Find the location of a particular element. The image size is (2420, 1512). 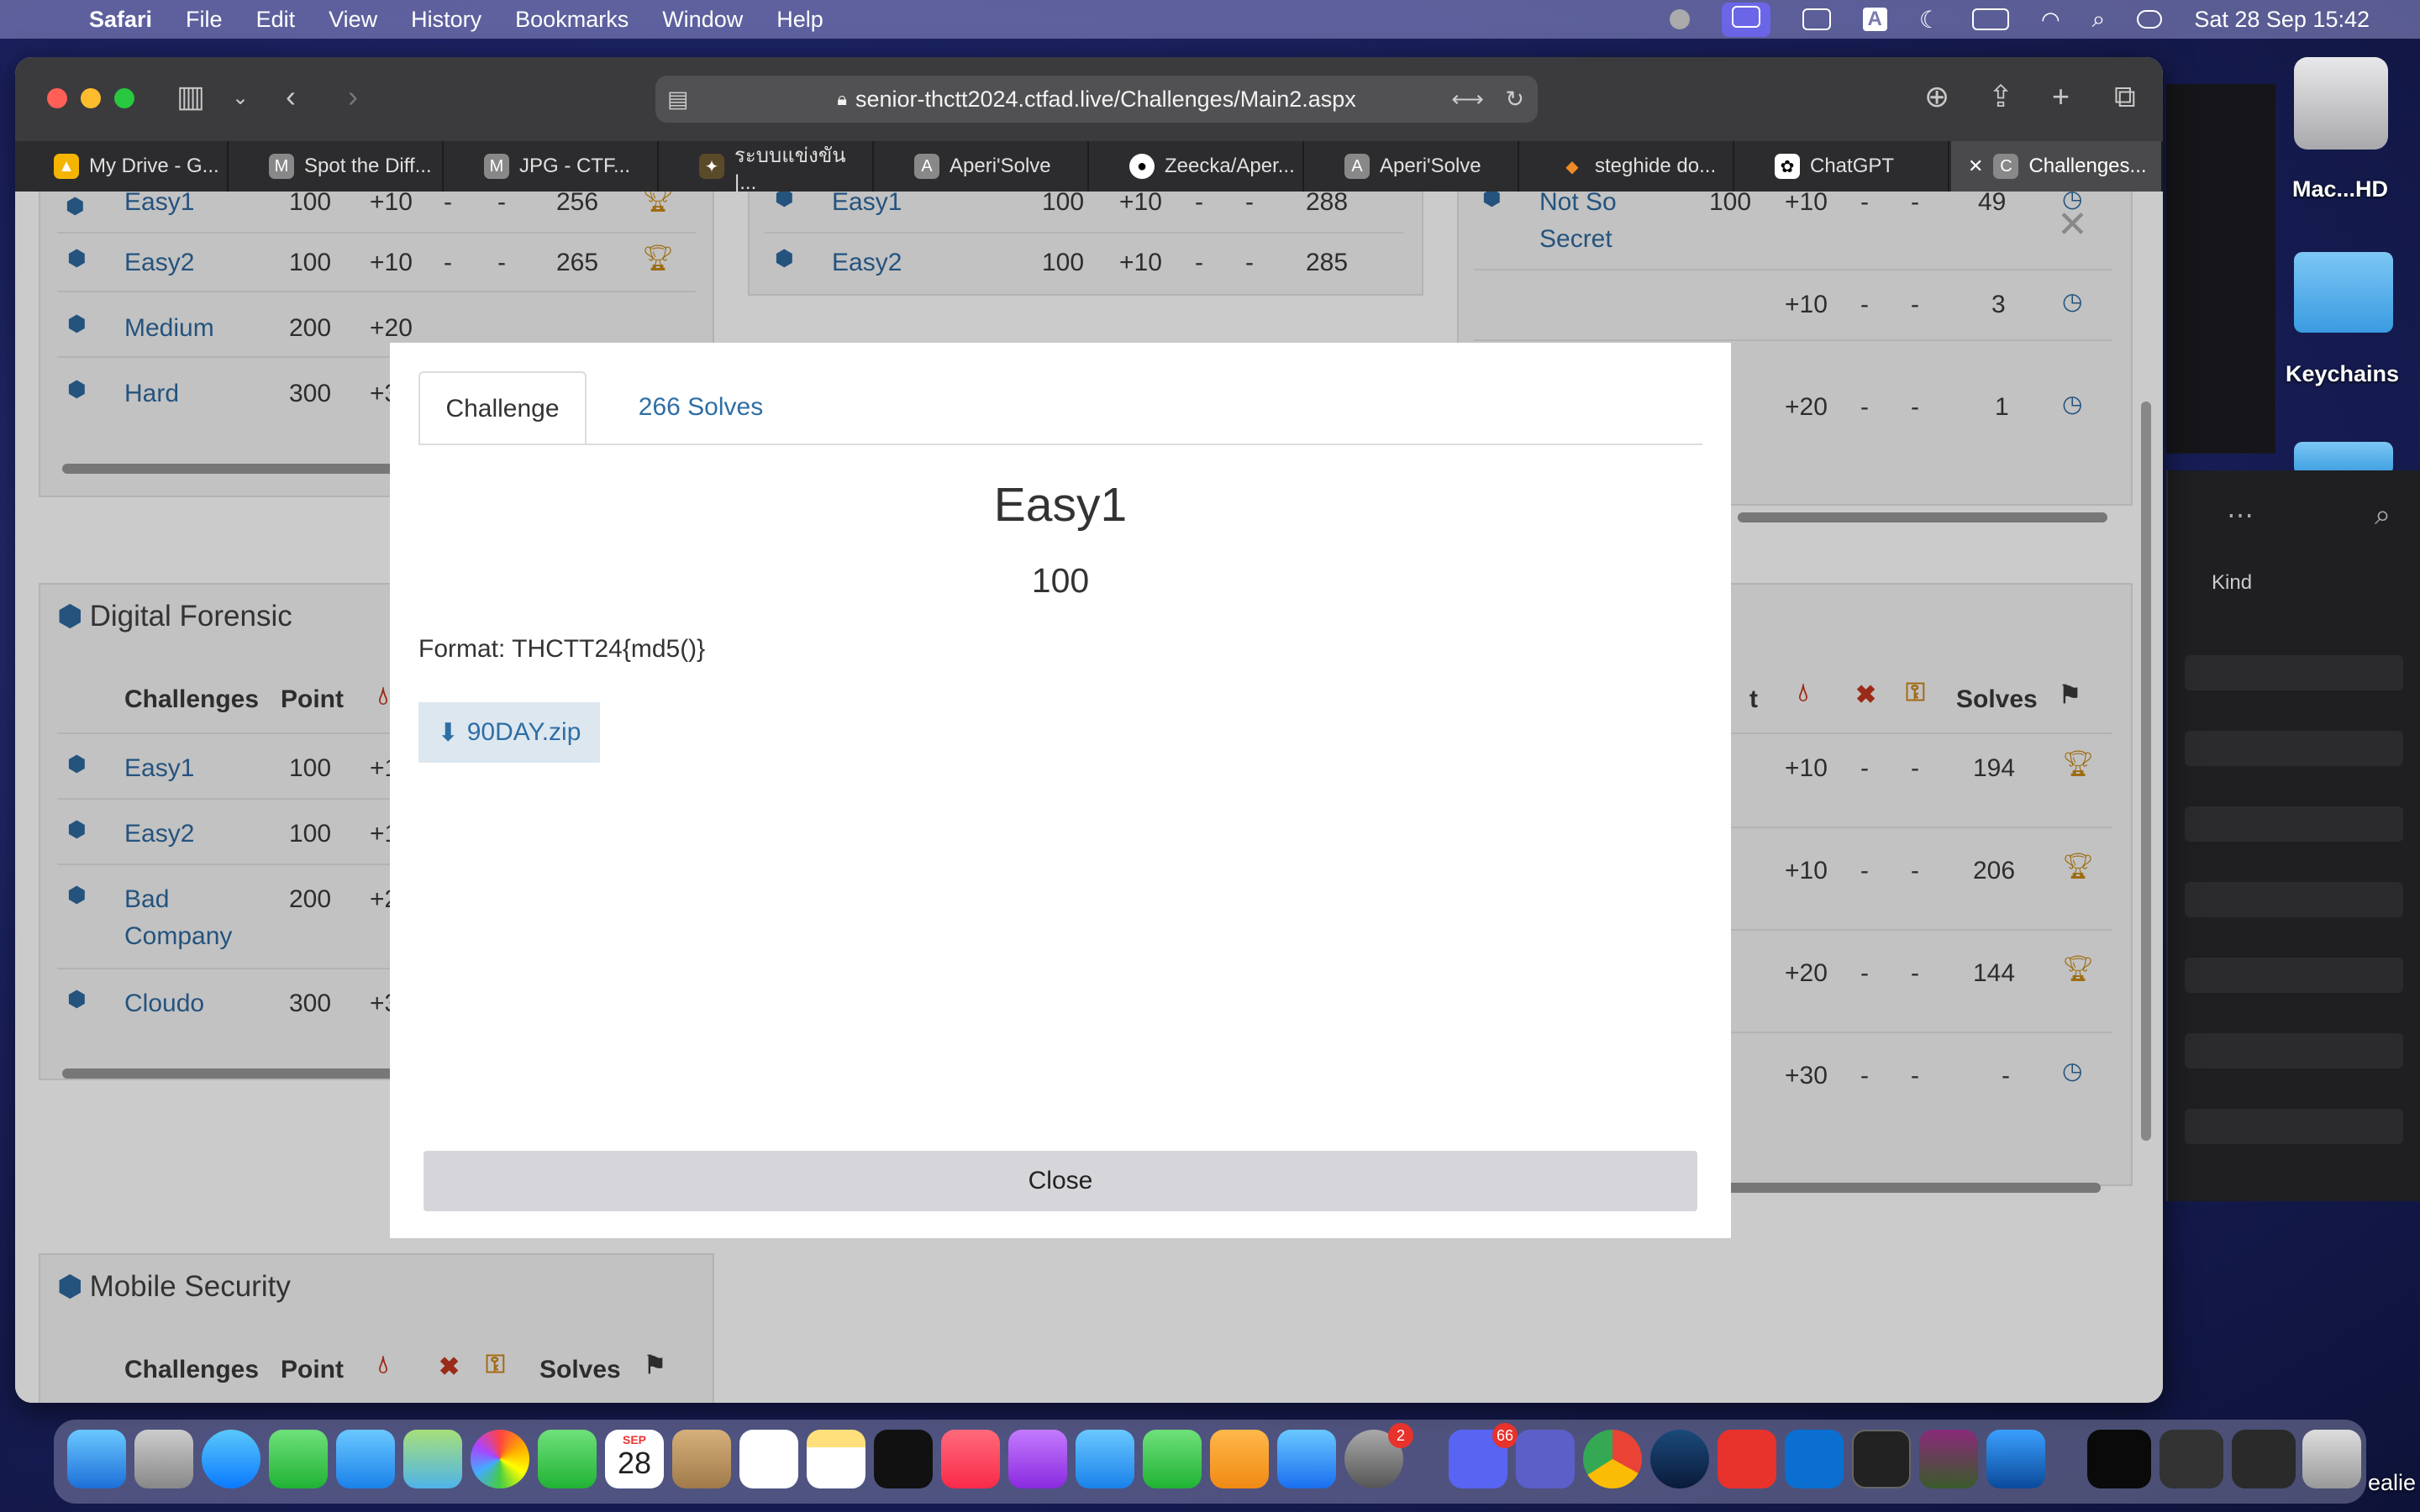

focus-moon-icon: ☾ is located at coordinates (1929, 20).